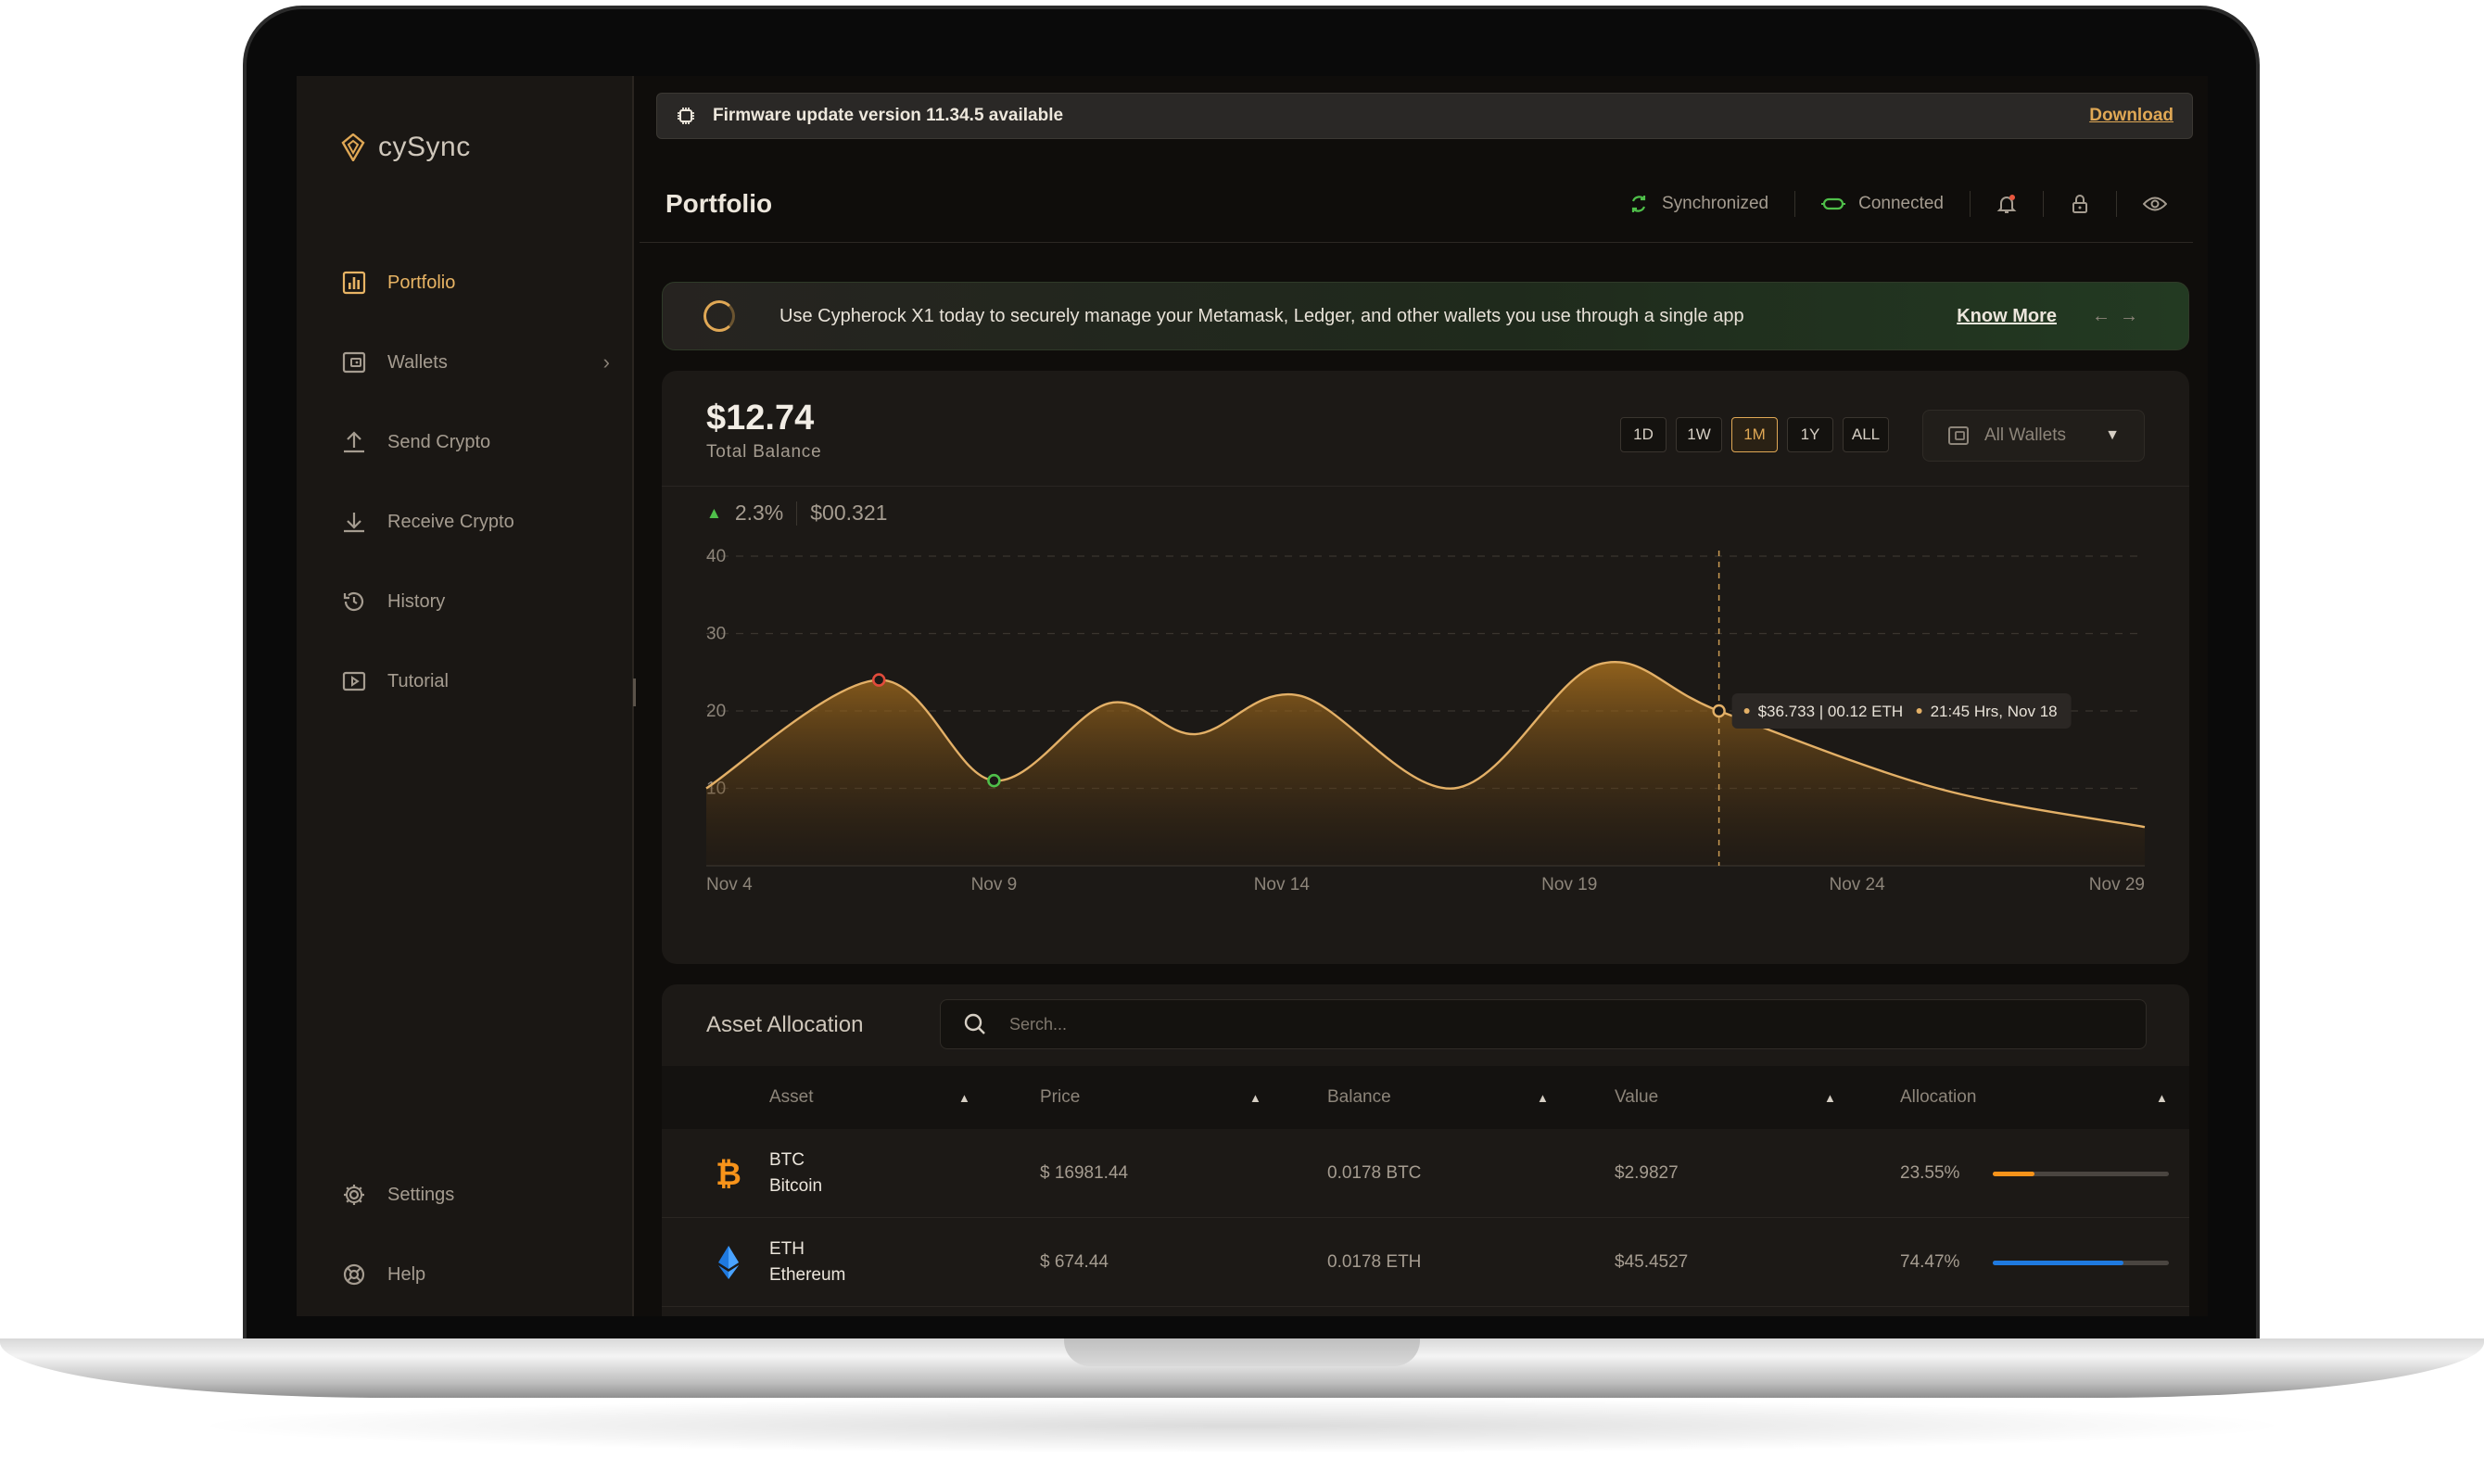  I want to click on download-link: Download, so click(2131, 116).